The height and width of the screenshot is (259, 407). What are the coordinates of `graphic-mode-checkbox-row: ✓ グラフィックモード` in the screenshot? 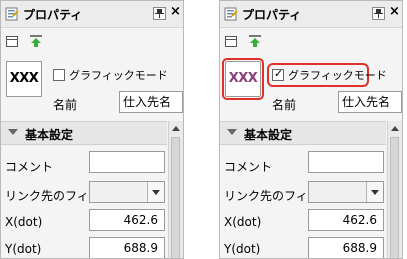 It's located at (327, 75).